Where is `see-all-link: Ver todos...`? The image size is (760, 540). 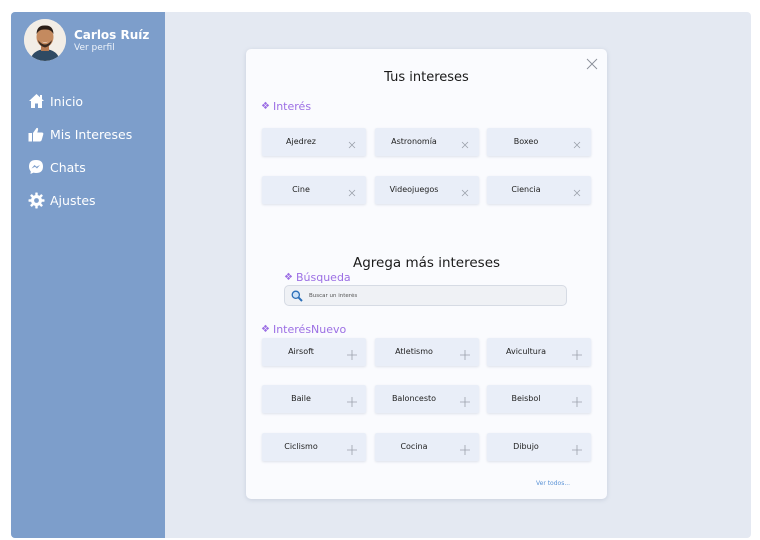 see-all-link: Ver todos... is located at coordinates (553, 483).